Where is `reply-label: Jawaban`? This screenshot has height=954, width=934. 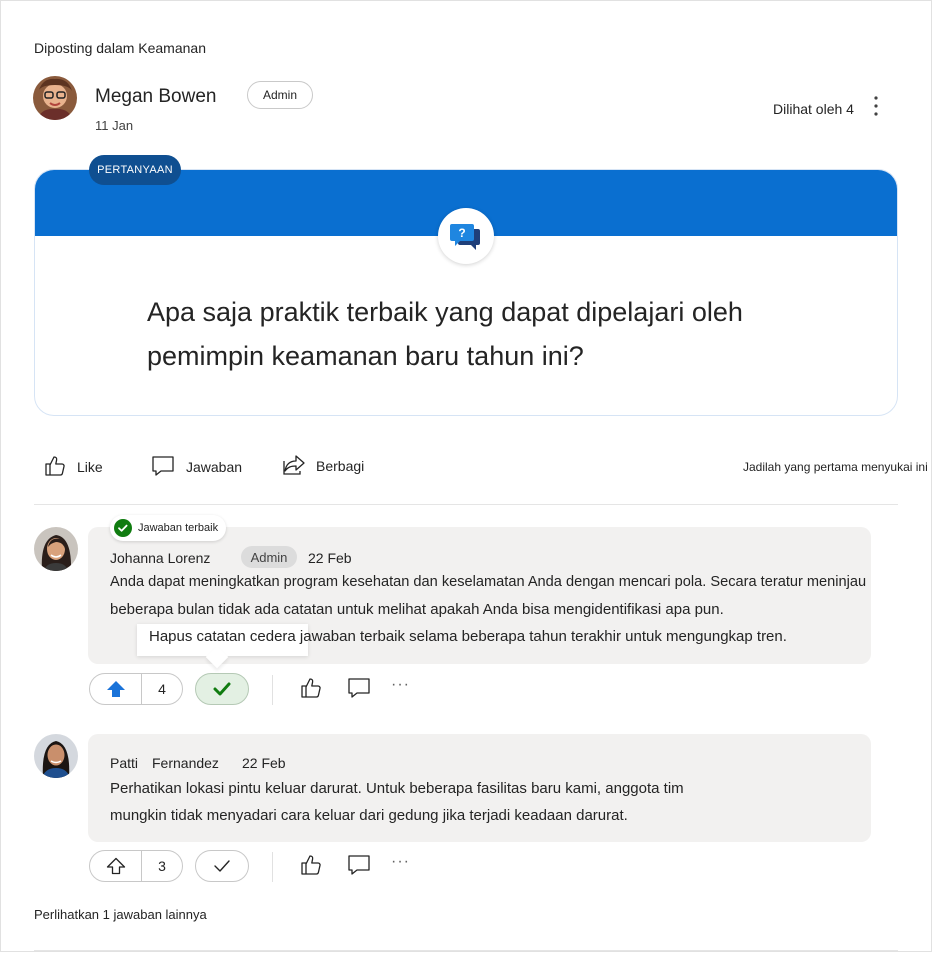 reply-label: Jawaban is located at coordinates (214, 467).